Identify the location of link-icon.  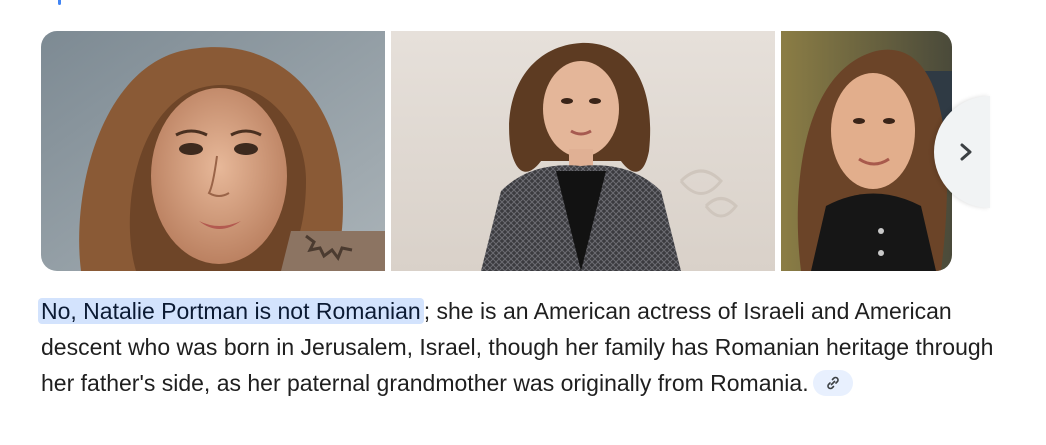
(832, 383).